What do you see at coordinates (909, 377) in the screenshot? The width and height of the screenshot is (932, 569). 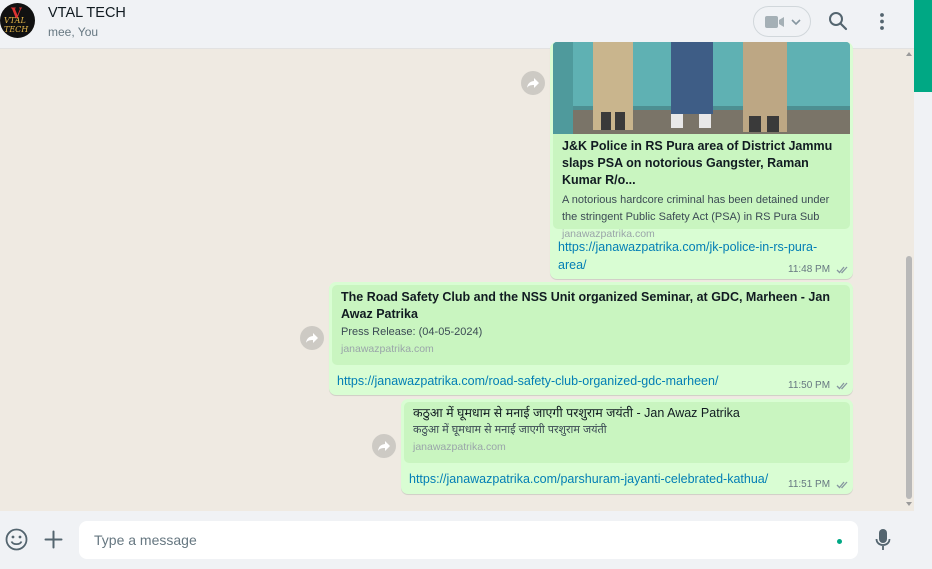 I see `scrollbar-thumb` at bounding box center [909, 377].